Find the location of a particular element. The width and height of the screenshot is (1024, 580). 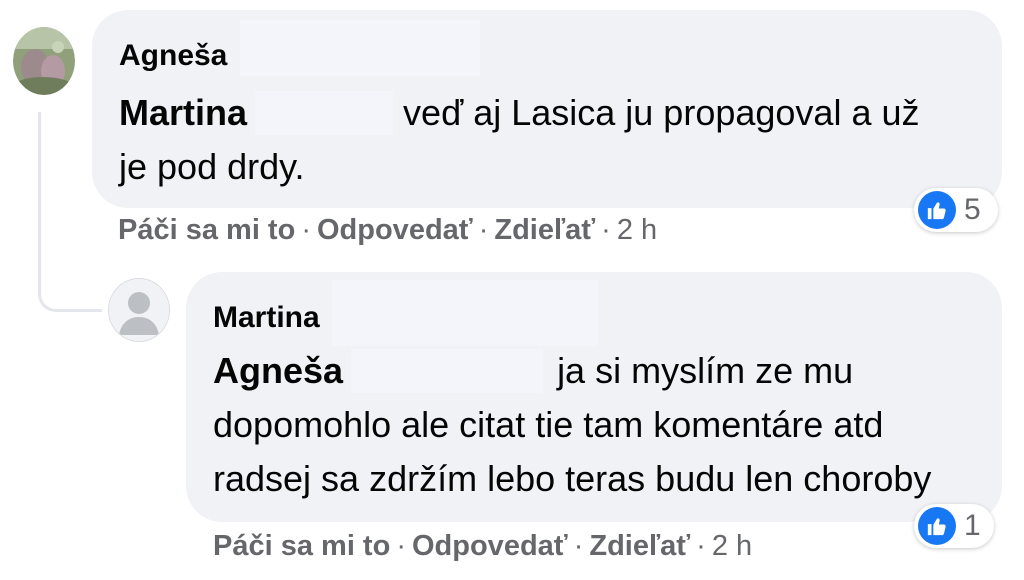

reaction-count-badge: 5 is located at coordinates (956, 210).